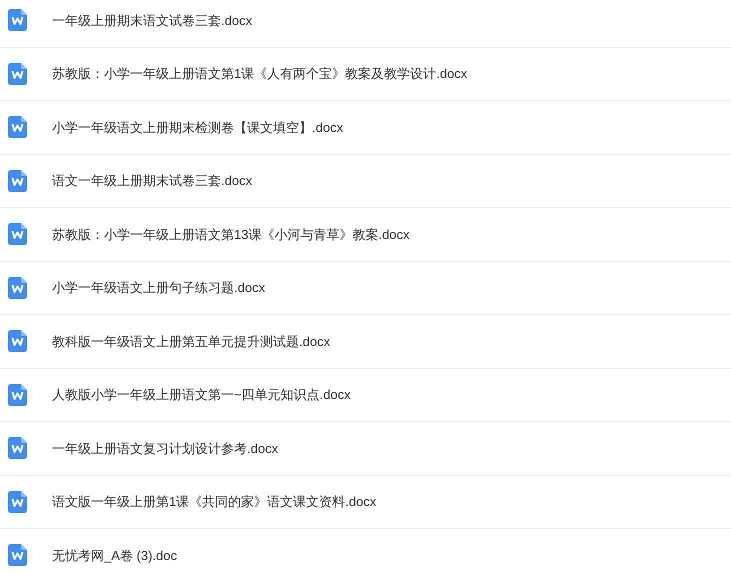 The image size is (731, 573). I want to click on file-name: 苏教版：小学一年级上册语文第13课《小河与青草》教案.docx, so click(231, 234).